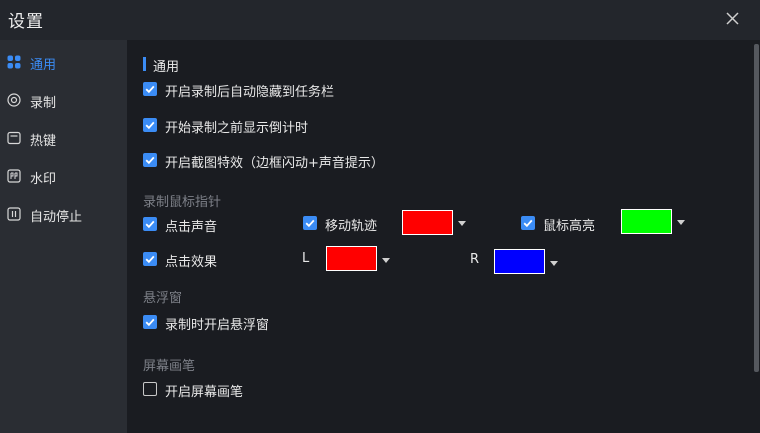  I want to click on close-icon, so click(733, 19).